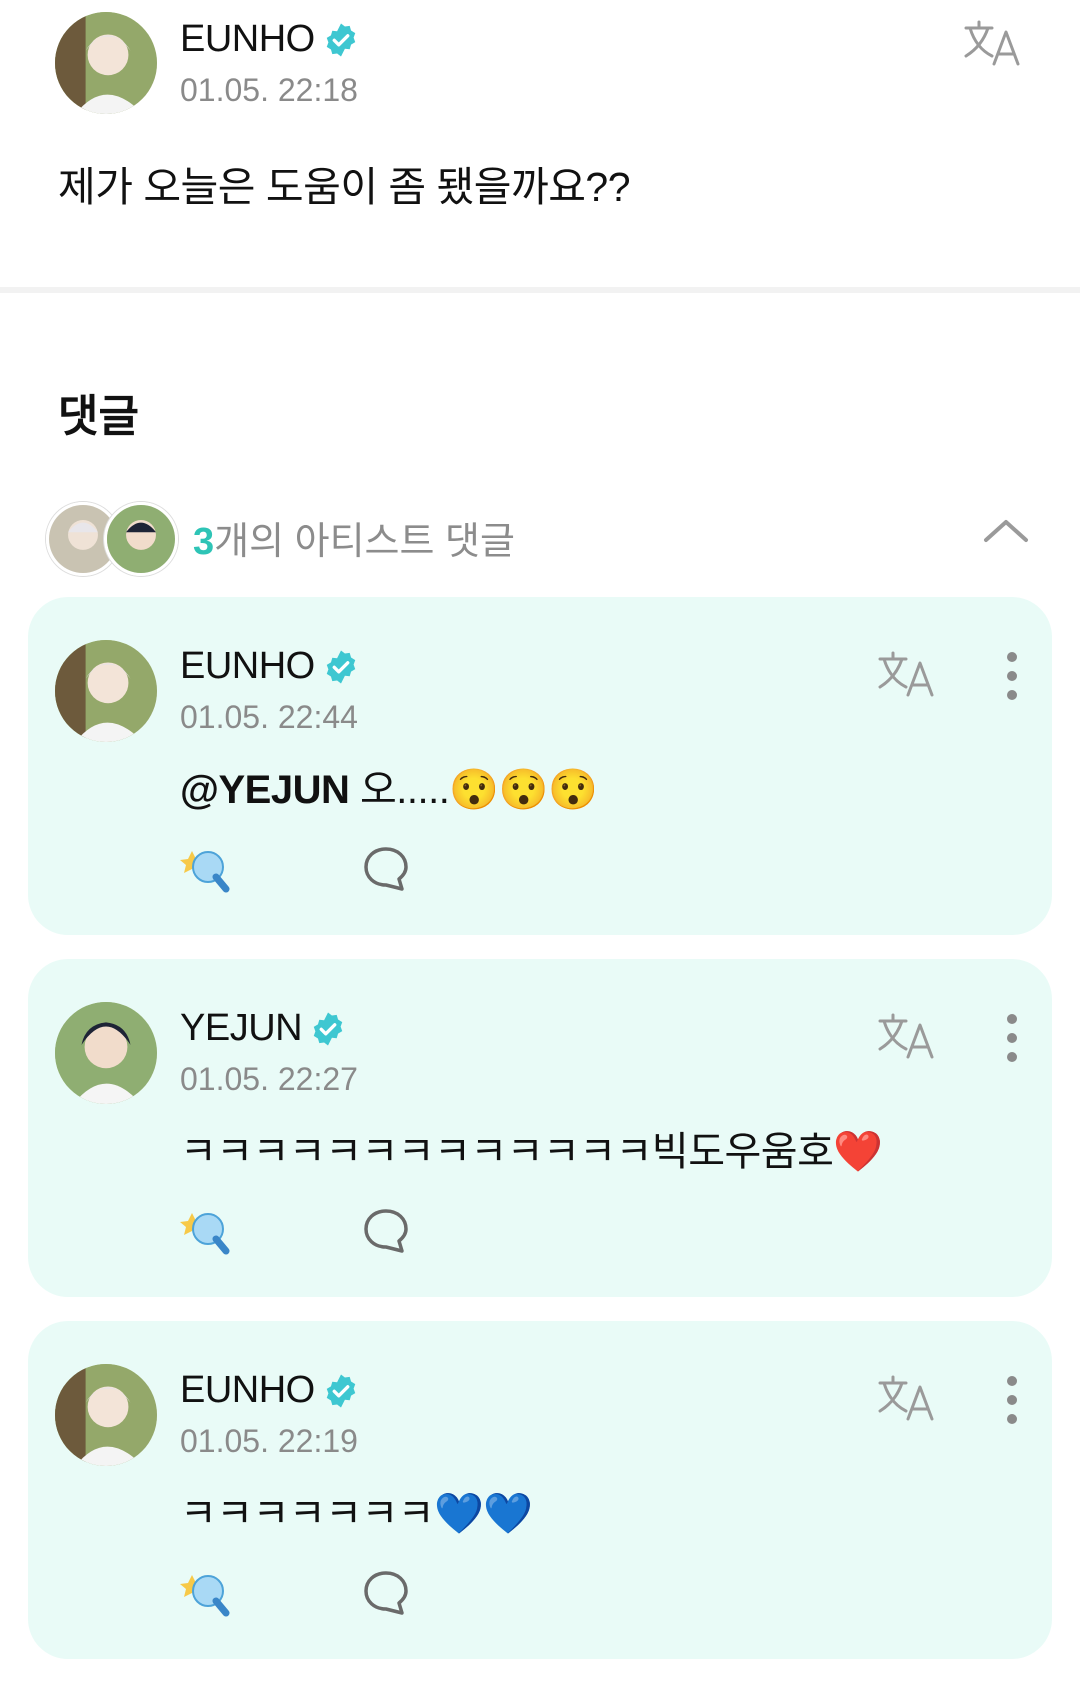  Describe the element at coordinates (98, 416) in the screenshot. I see `comments-section-title: 댓글` at that location.